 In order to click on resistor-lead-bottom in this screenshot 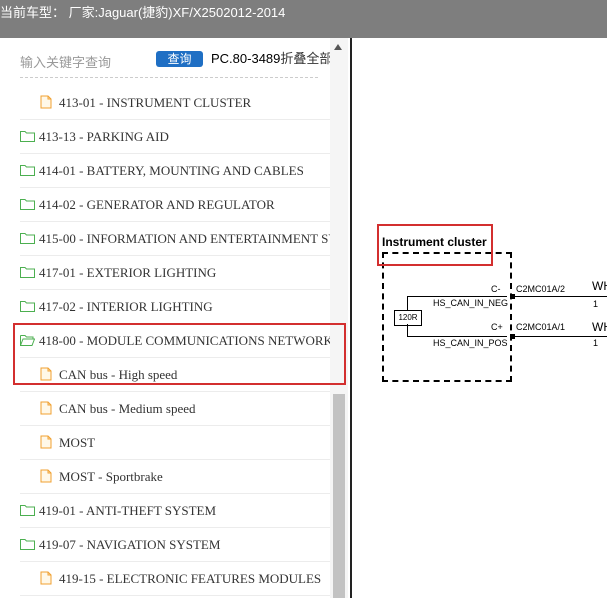, I will do `click(457, 336)`.